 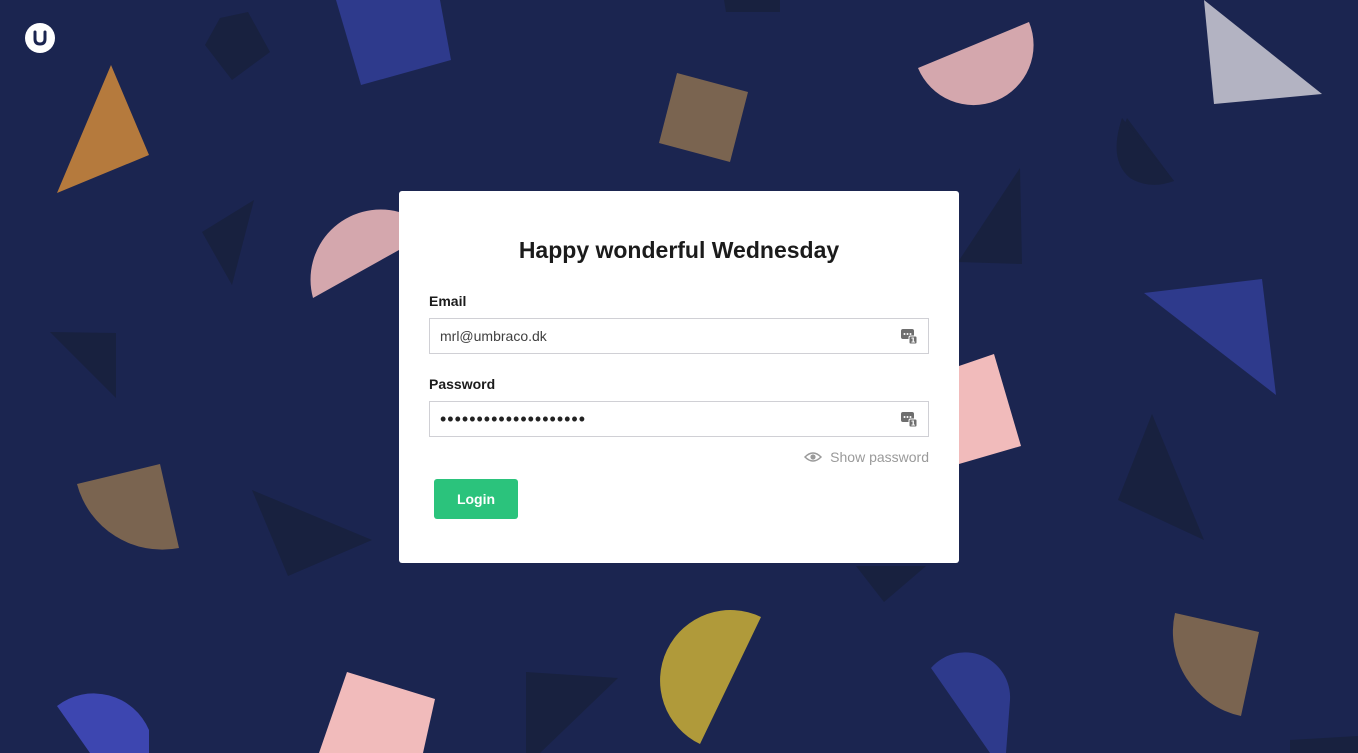 I want to click on show-password-toggle: Show password, so click(x=679, y=457).